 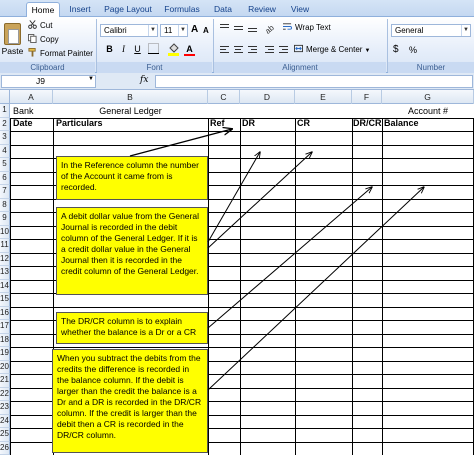 I want to click on column-header-b: B, so click(x=130, y=97).